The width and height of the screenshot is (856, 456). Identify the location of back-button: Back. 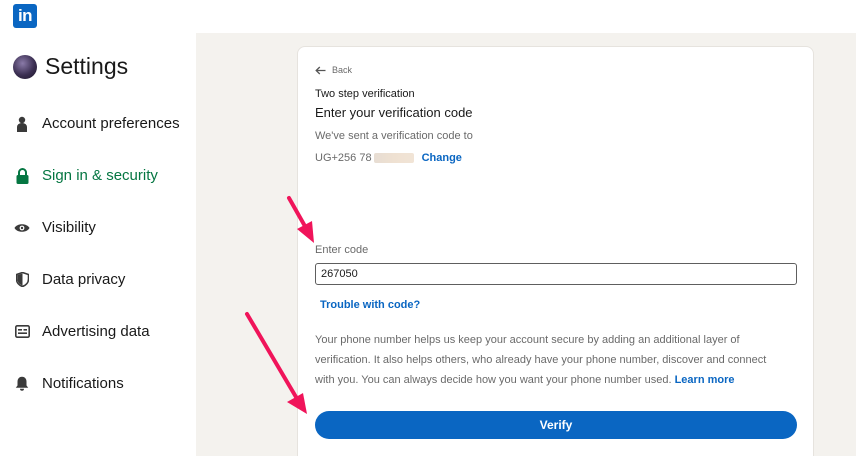
(333, 70).